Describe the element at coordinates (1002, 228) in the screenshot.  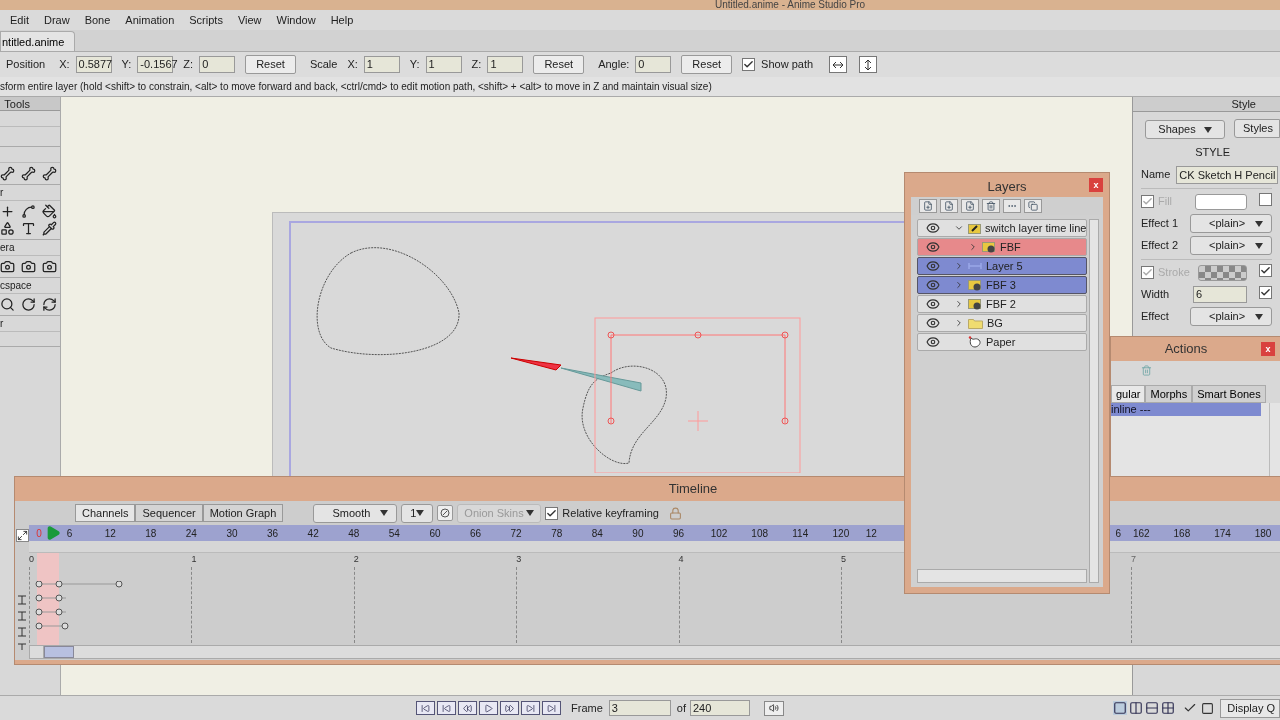
I see `layer-row: switch layer time line` at that location.